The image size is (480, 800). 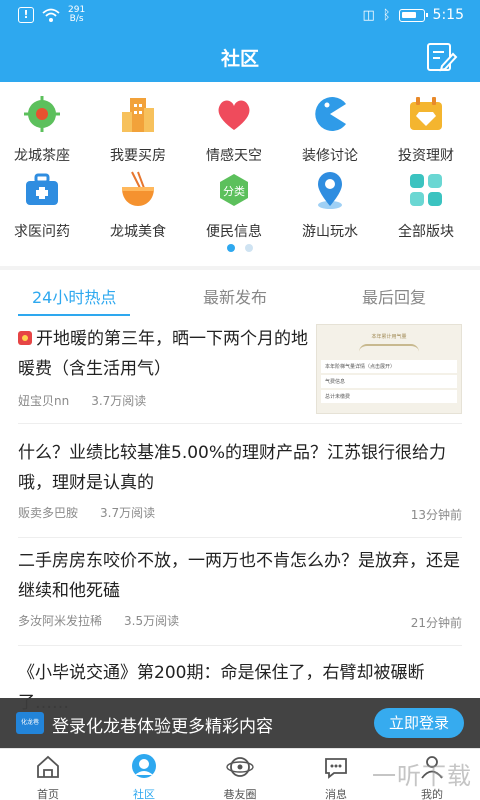 I want to click on classify-icon: 分类, so click(x=234, y=190).